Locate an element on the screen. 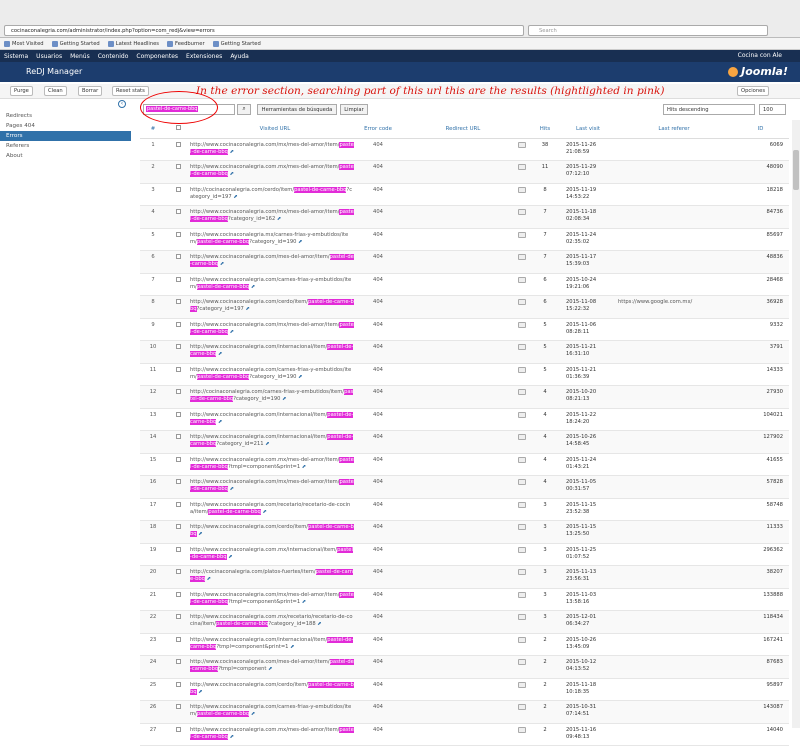  page-scrollbar is located at coordinates (796, 424).